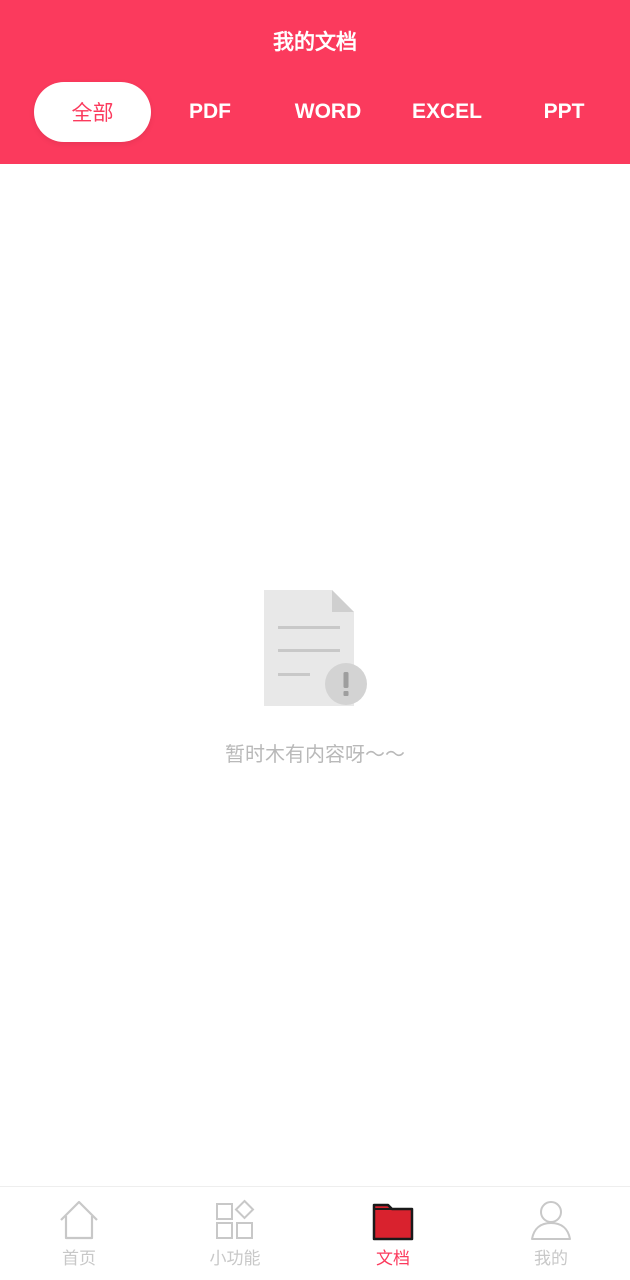 This screenshot has height=1280, width=630. I want to click on document-type-tabs: 全部 PDF WORD EXCEL PPT, so click(315, 112).